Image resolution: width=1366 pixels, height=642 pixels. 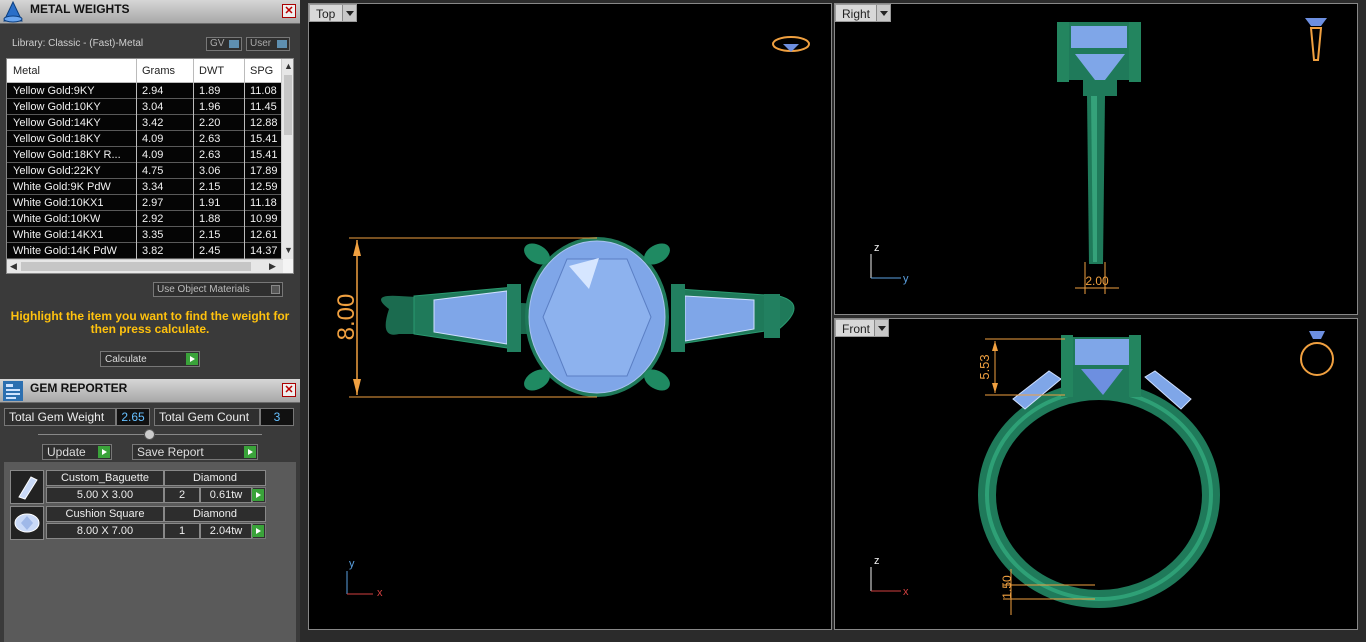 What do you see at coordinates (264, 219) in the screenshot?
I see `cell-spg: 10.99` at bounding box center [264, 219].